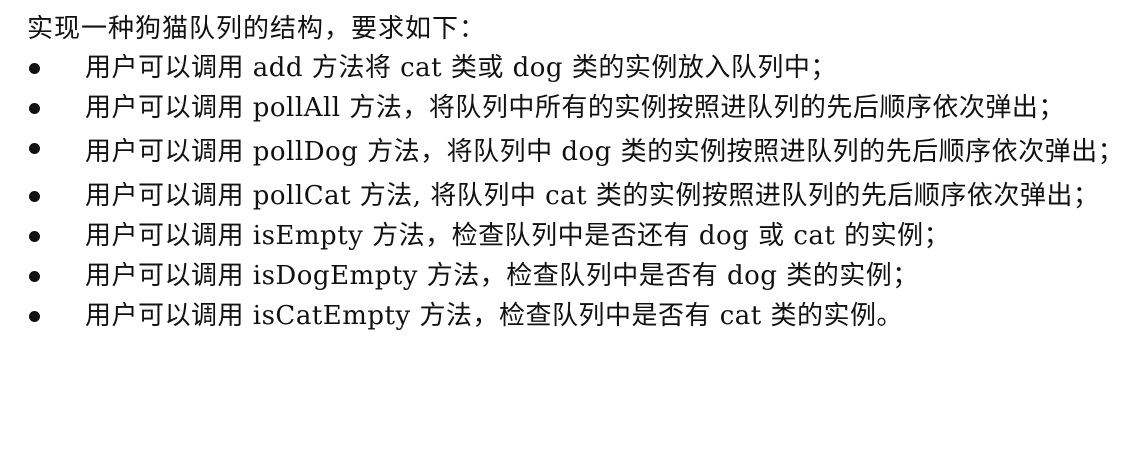 The width and height of the screenshot is (1143, 451). I want to click on list-item-text: 用户可以调用 isCatEmpty 方法，检查队列中是否有 cat 类的实例。, so click(494, 316).